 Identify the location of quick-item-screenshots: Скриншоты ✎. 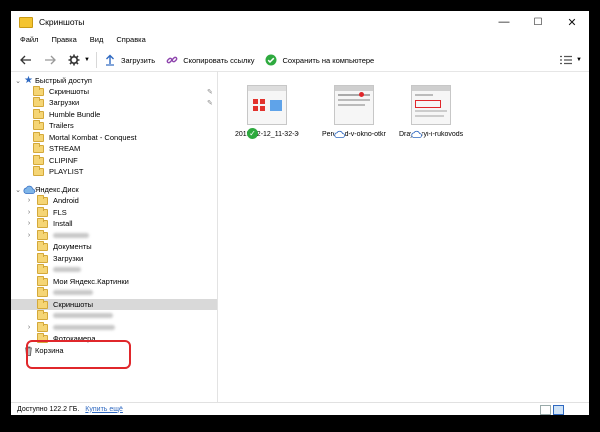
(114, 91).